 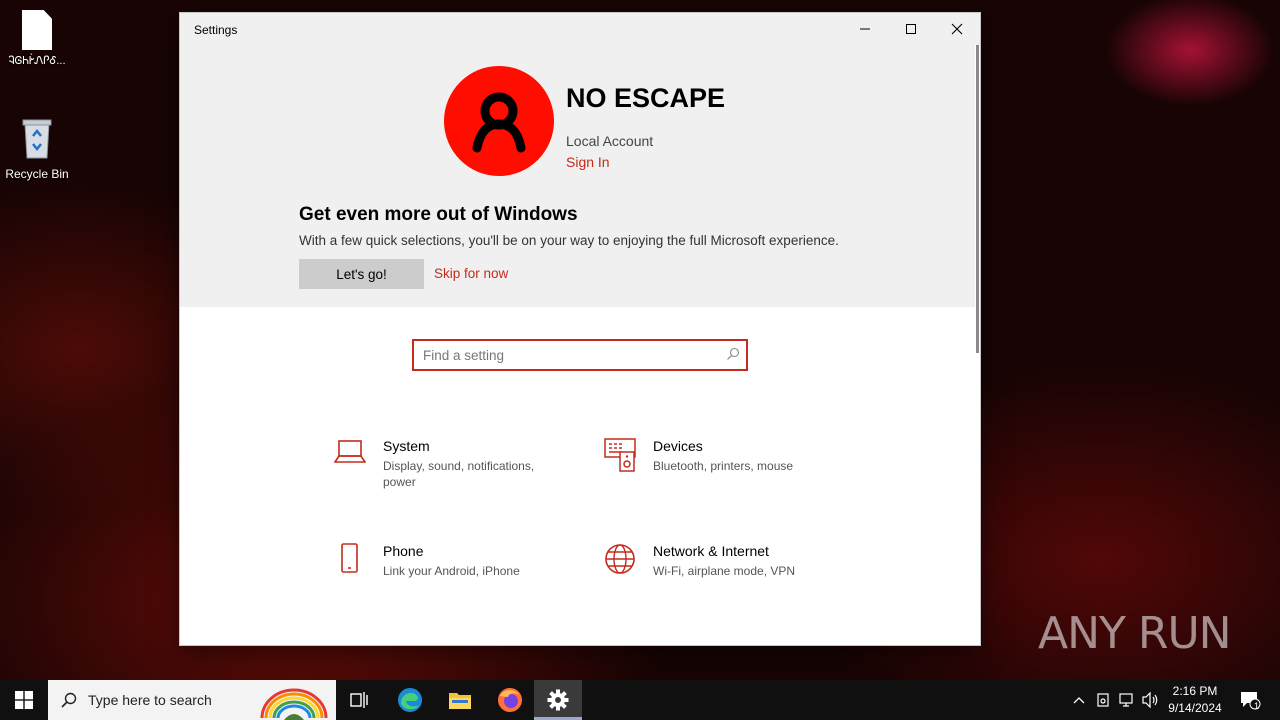 I want to click on phone-icon, so click(x=349, y=558).